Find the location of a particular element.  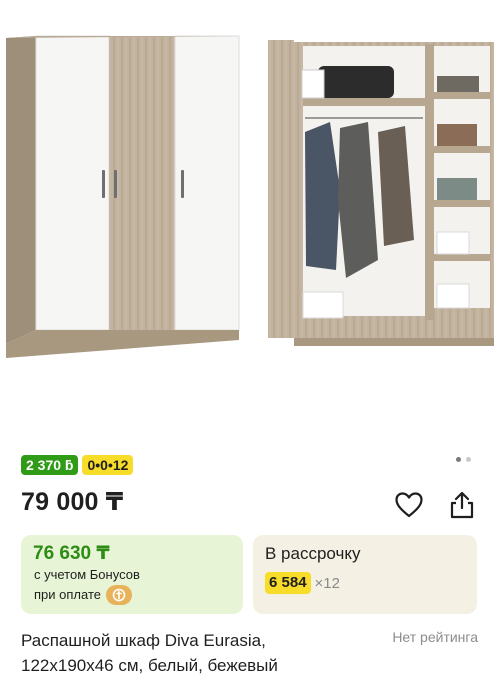

payment-note: при оплате is located at coordinates (132, 595).